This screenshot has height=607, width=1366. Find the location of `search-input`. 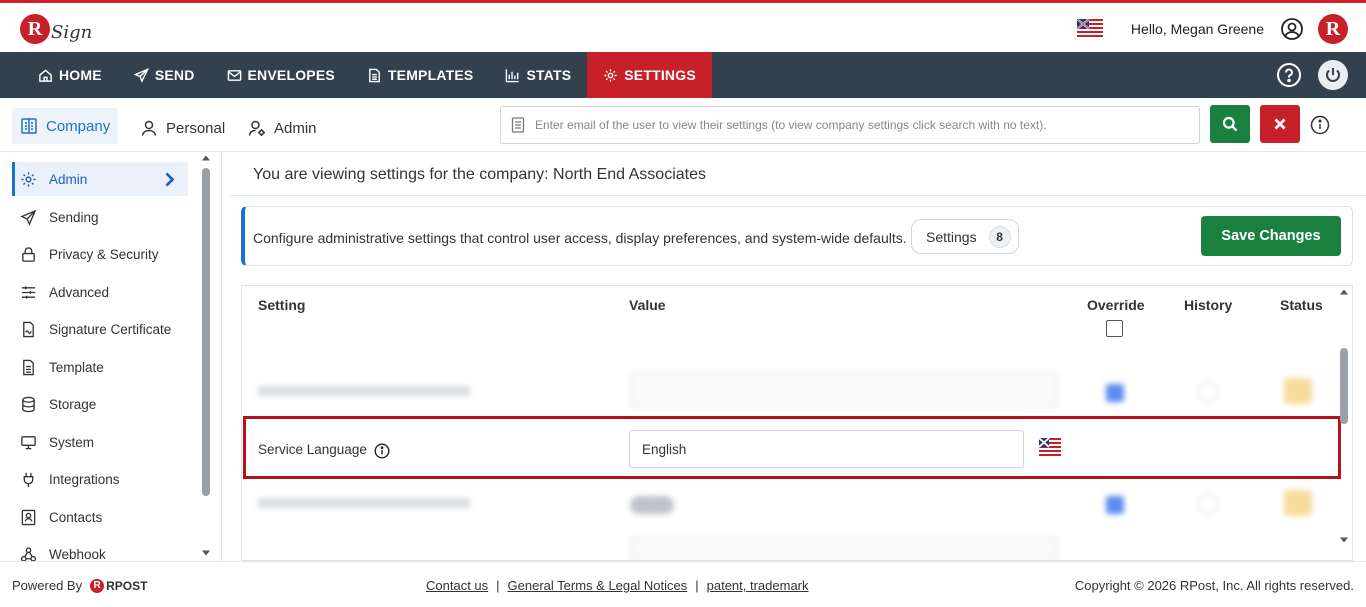

search-input is located at coordinates (865, 125).